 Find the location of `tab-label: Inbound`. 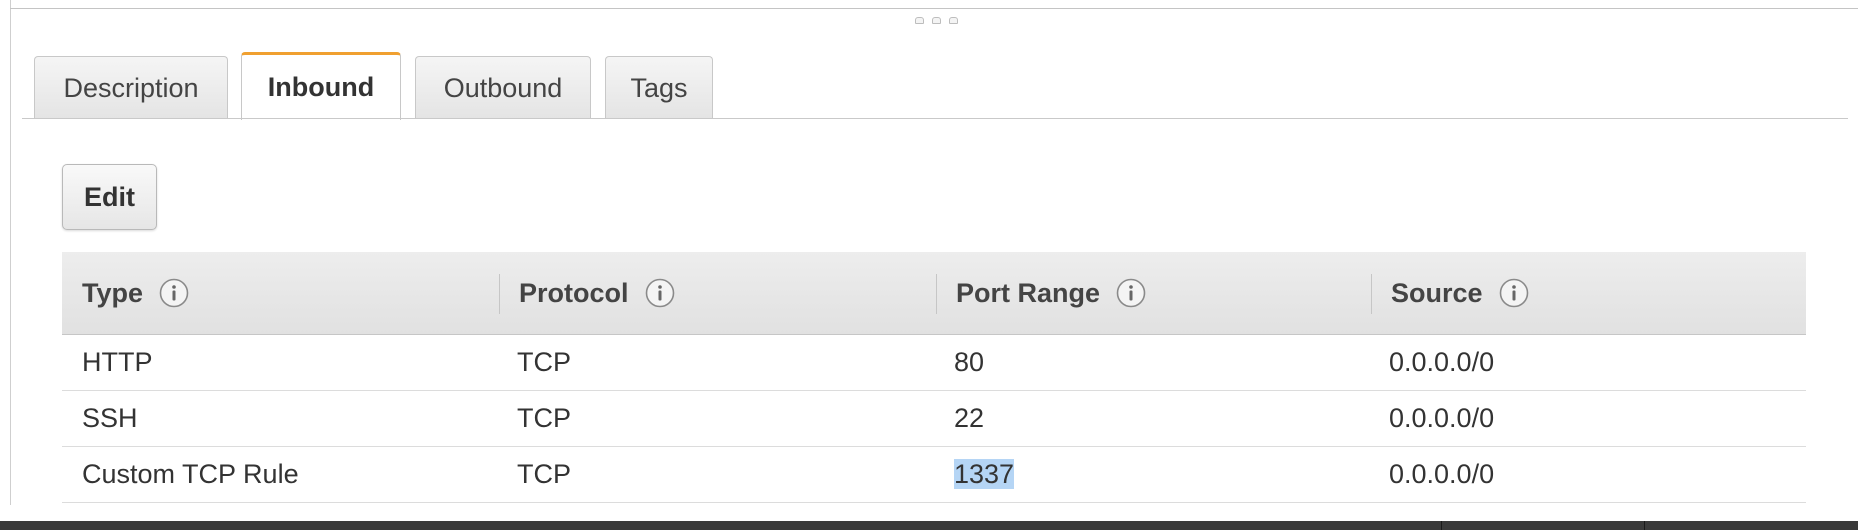

tab-label: Inbound is located at coordinates (321, 87).